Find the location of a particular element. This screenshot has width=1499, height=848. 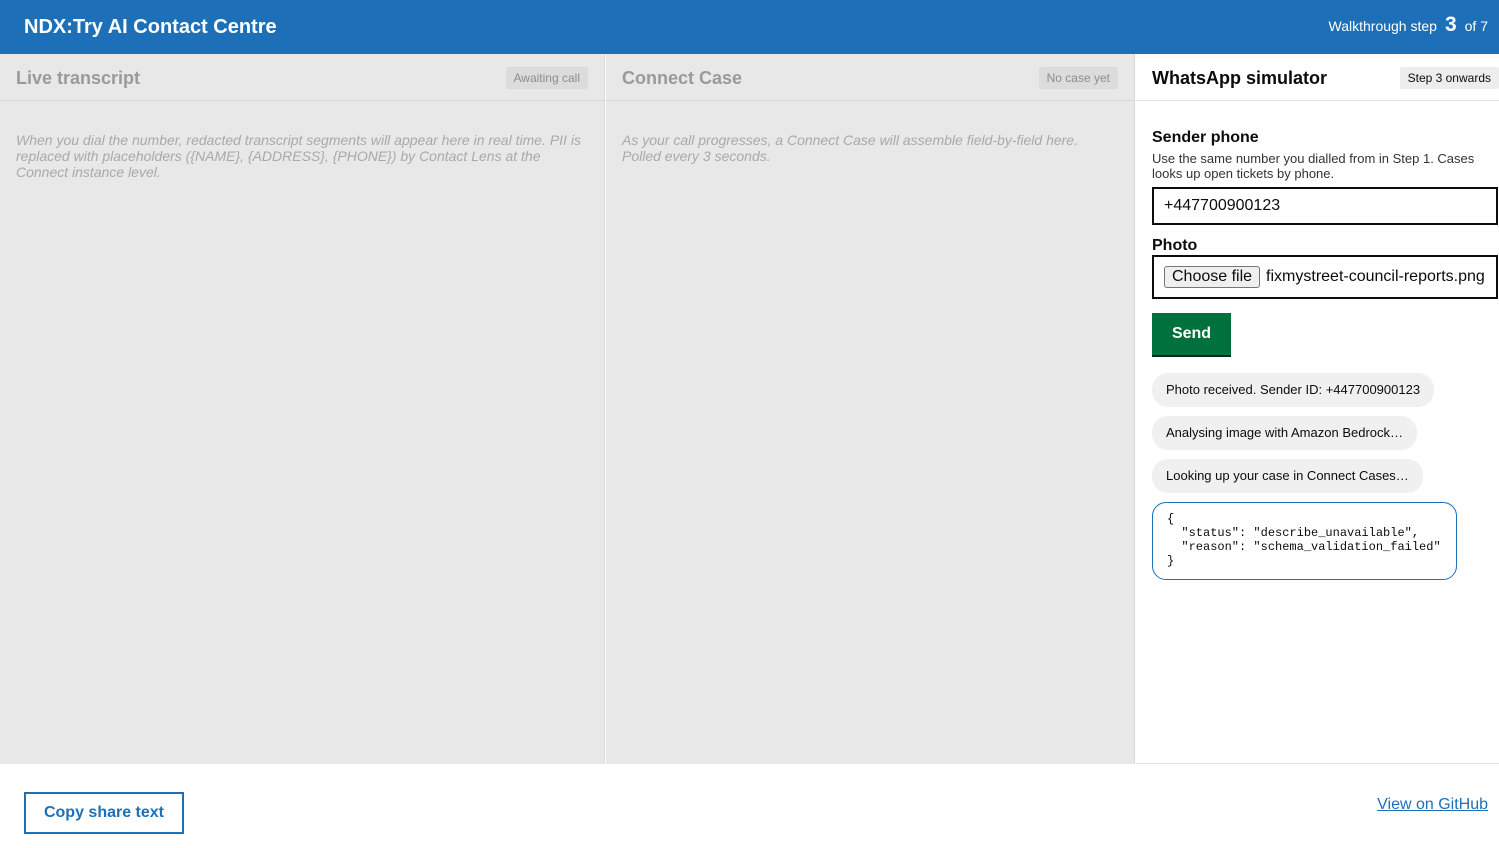

whatsapp-simulator-header: WhatsApp simulator Step 3 onwards is located at coordinates (1317, 77).